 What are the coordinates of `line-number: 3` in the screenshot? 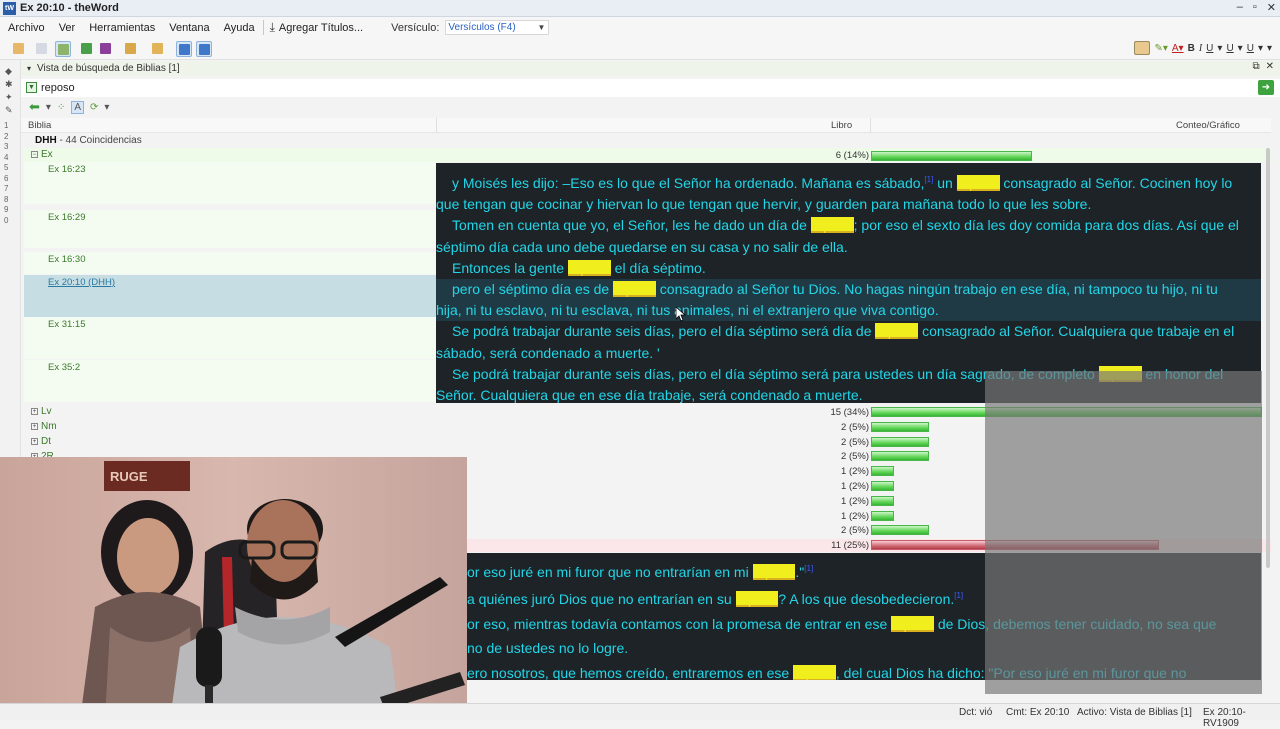 It's located at (6, 146).